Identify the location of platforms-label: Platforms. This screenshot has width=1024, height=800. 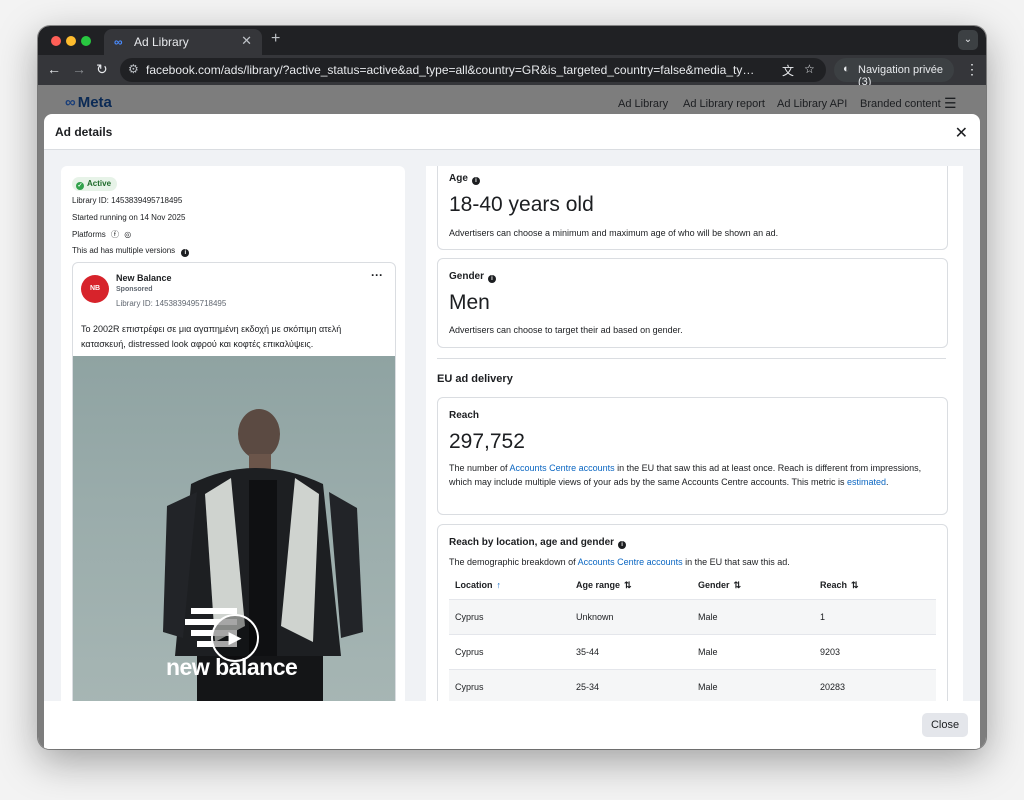
(89, 234).